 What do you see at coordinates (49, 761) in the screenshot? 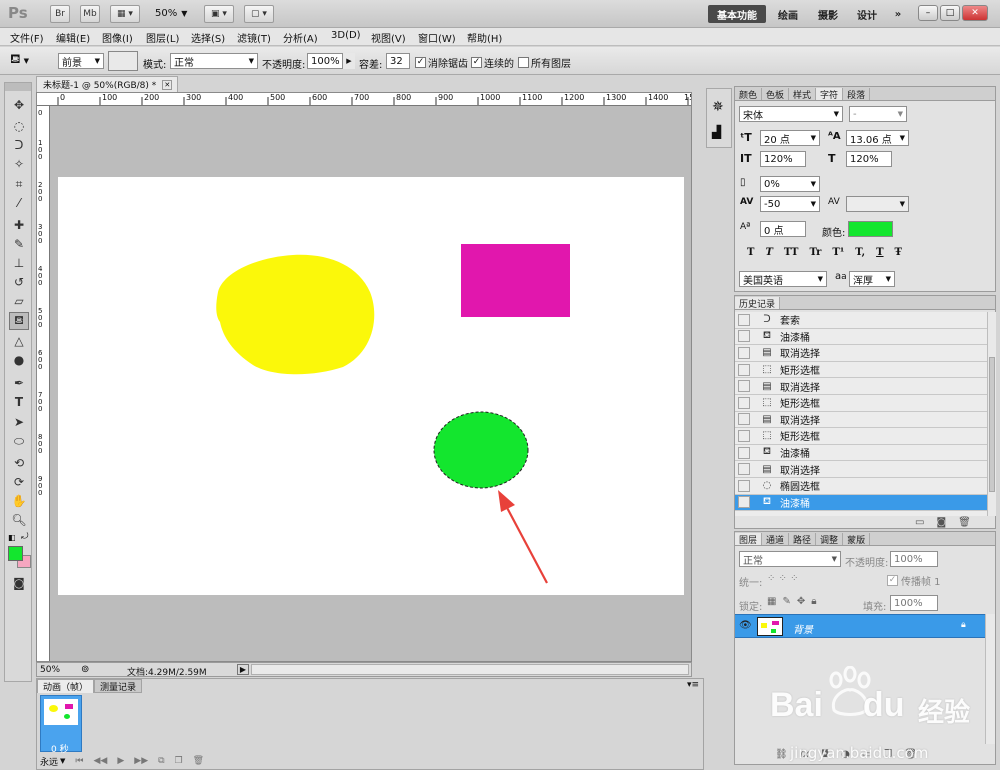
I see `loop-select: 永远` at bounding box center [49, 761].